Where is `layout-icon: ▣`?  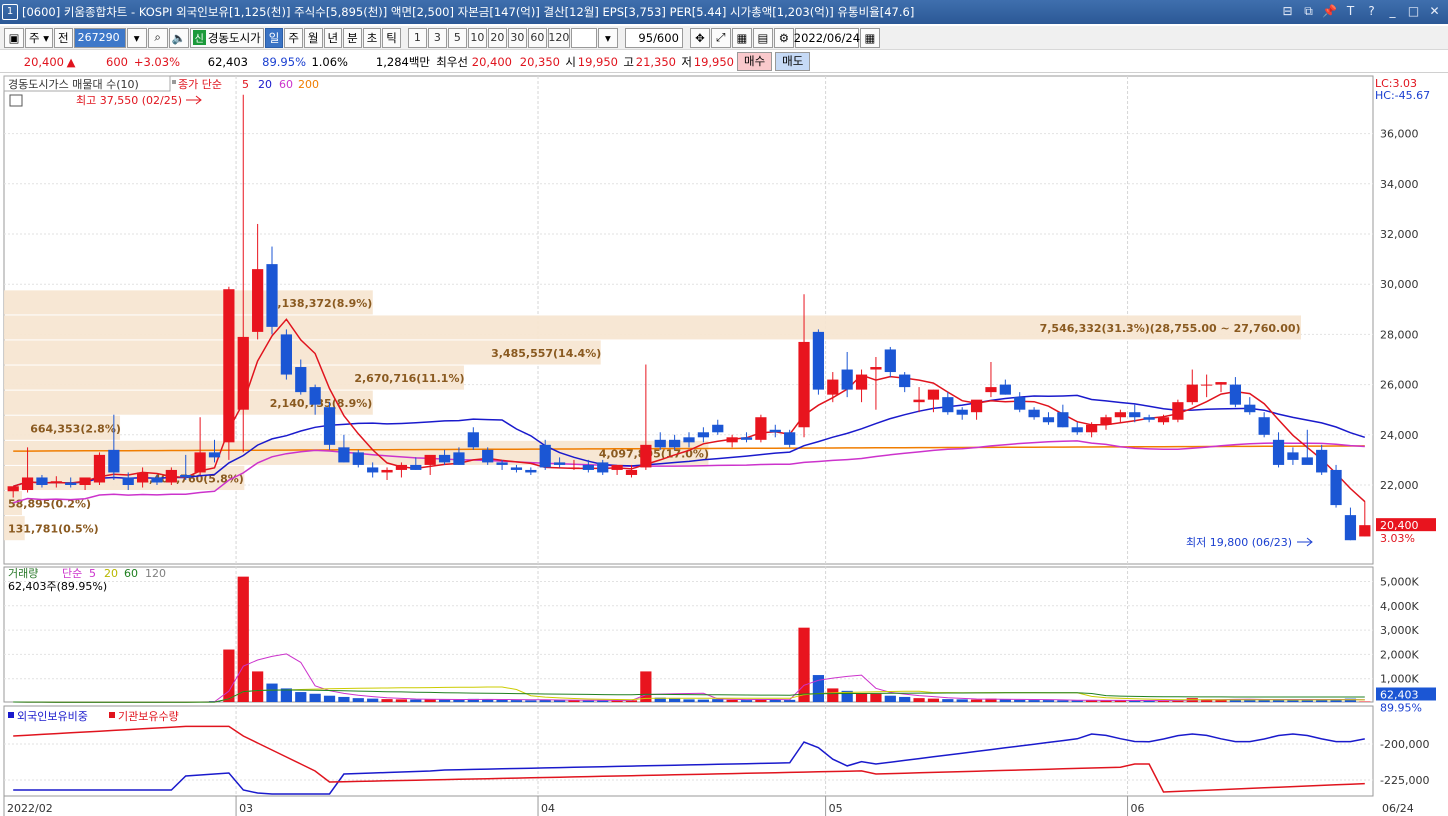 layout-icon: ▣ is located at coordinates (14, 37).